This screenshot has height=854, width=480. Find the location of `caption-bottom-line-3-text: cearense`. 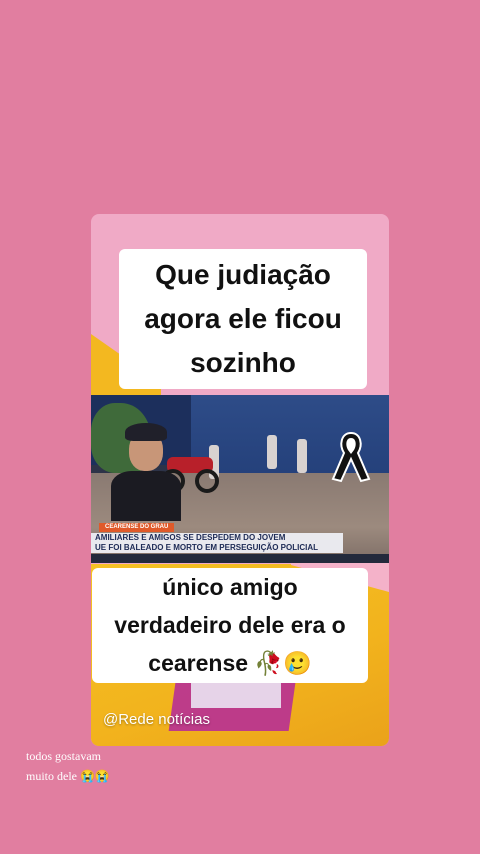

caption-bottom-line-3-text: cearense is located at coordinates (198, 663).